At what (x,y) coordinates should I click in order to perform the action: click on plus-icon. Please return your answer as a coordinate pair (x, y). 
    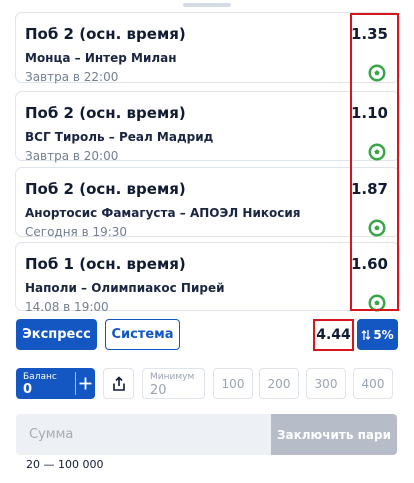
    Looking at the image, I should click on (85, 383).